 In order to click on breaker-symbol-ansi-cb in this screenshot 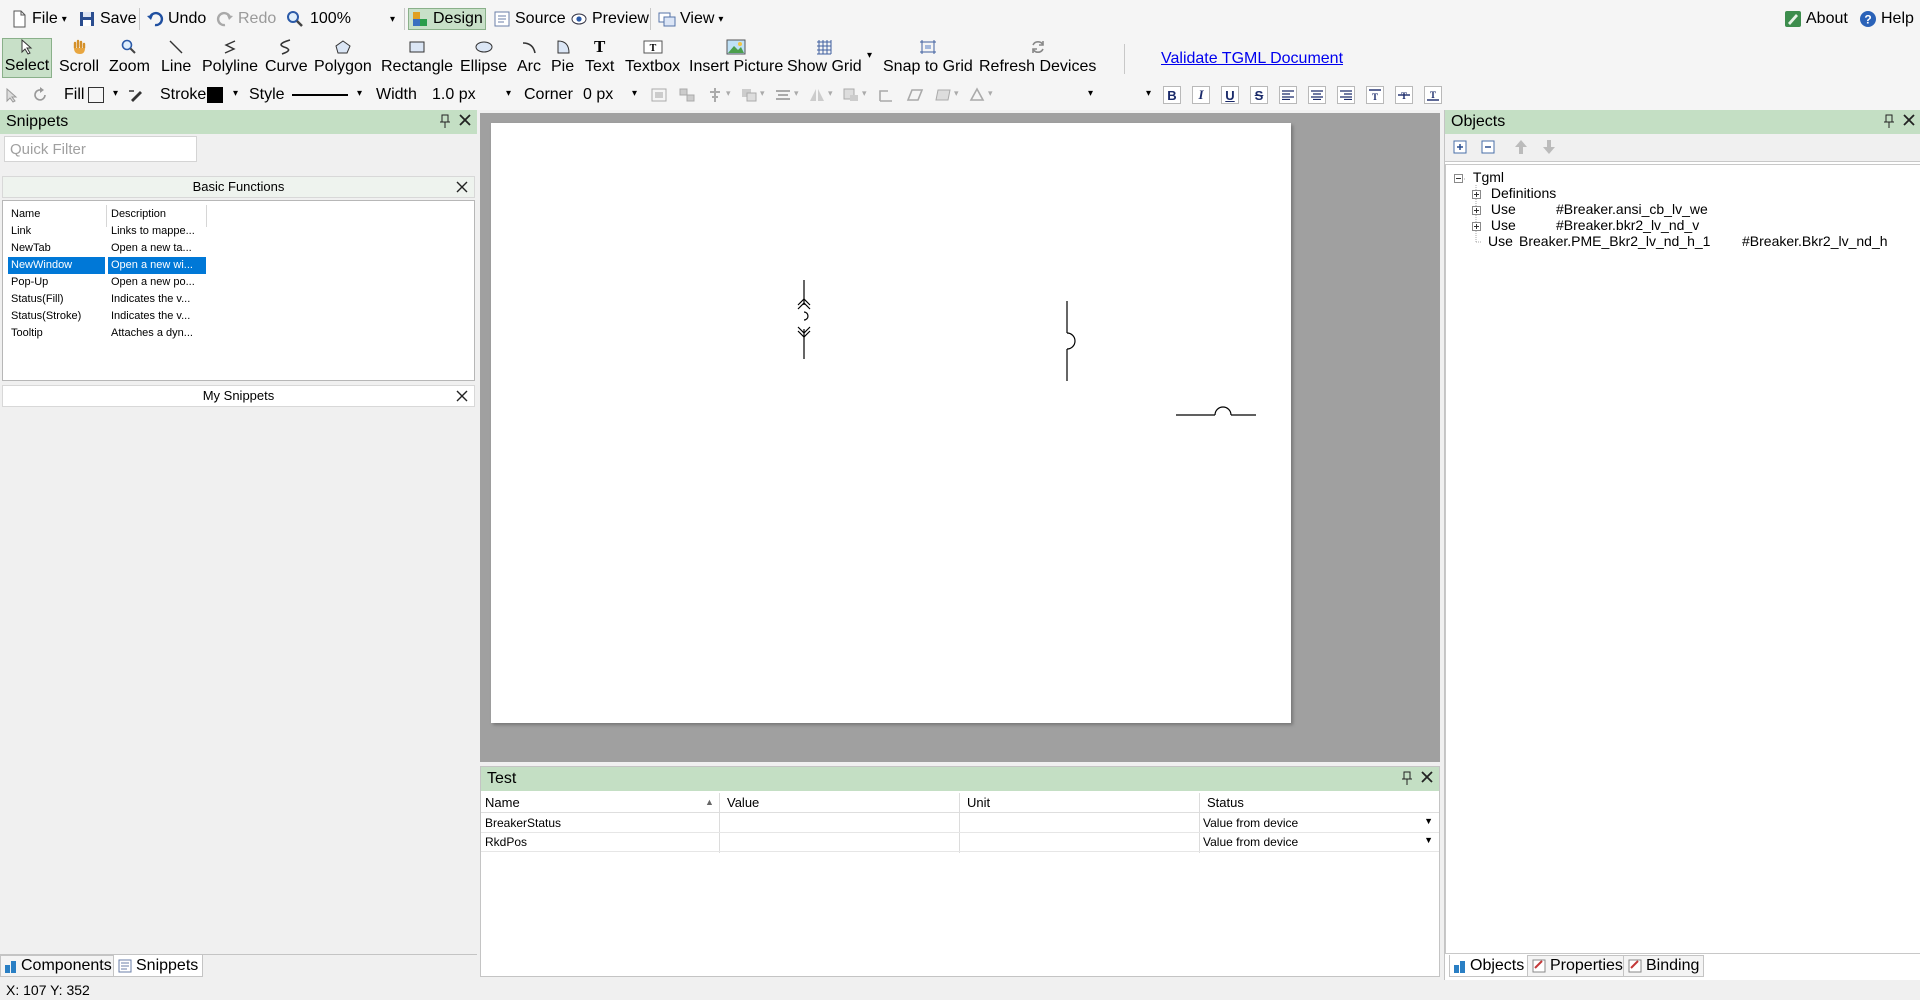, I will do `click(804, 319)`.